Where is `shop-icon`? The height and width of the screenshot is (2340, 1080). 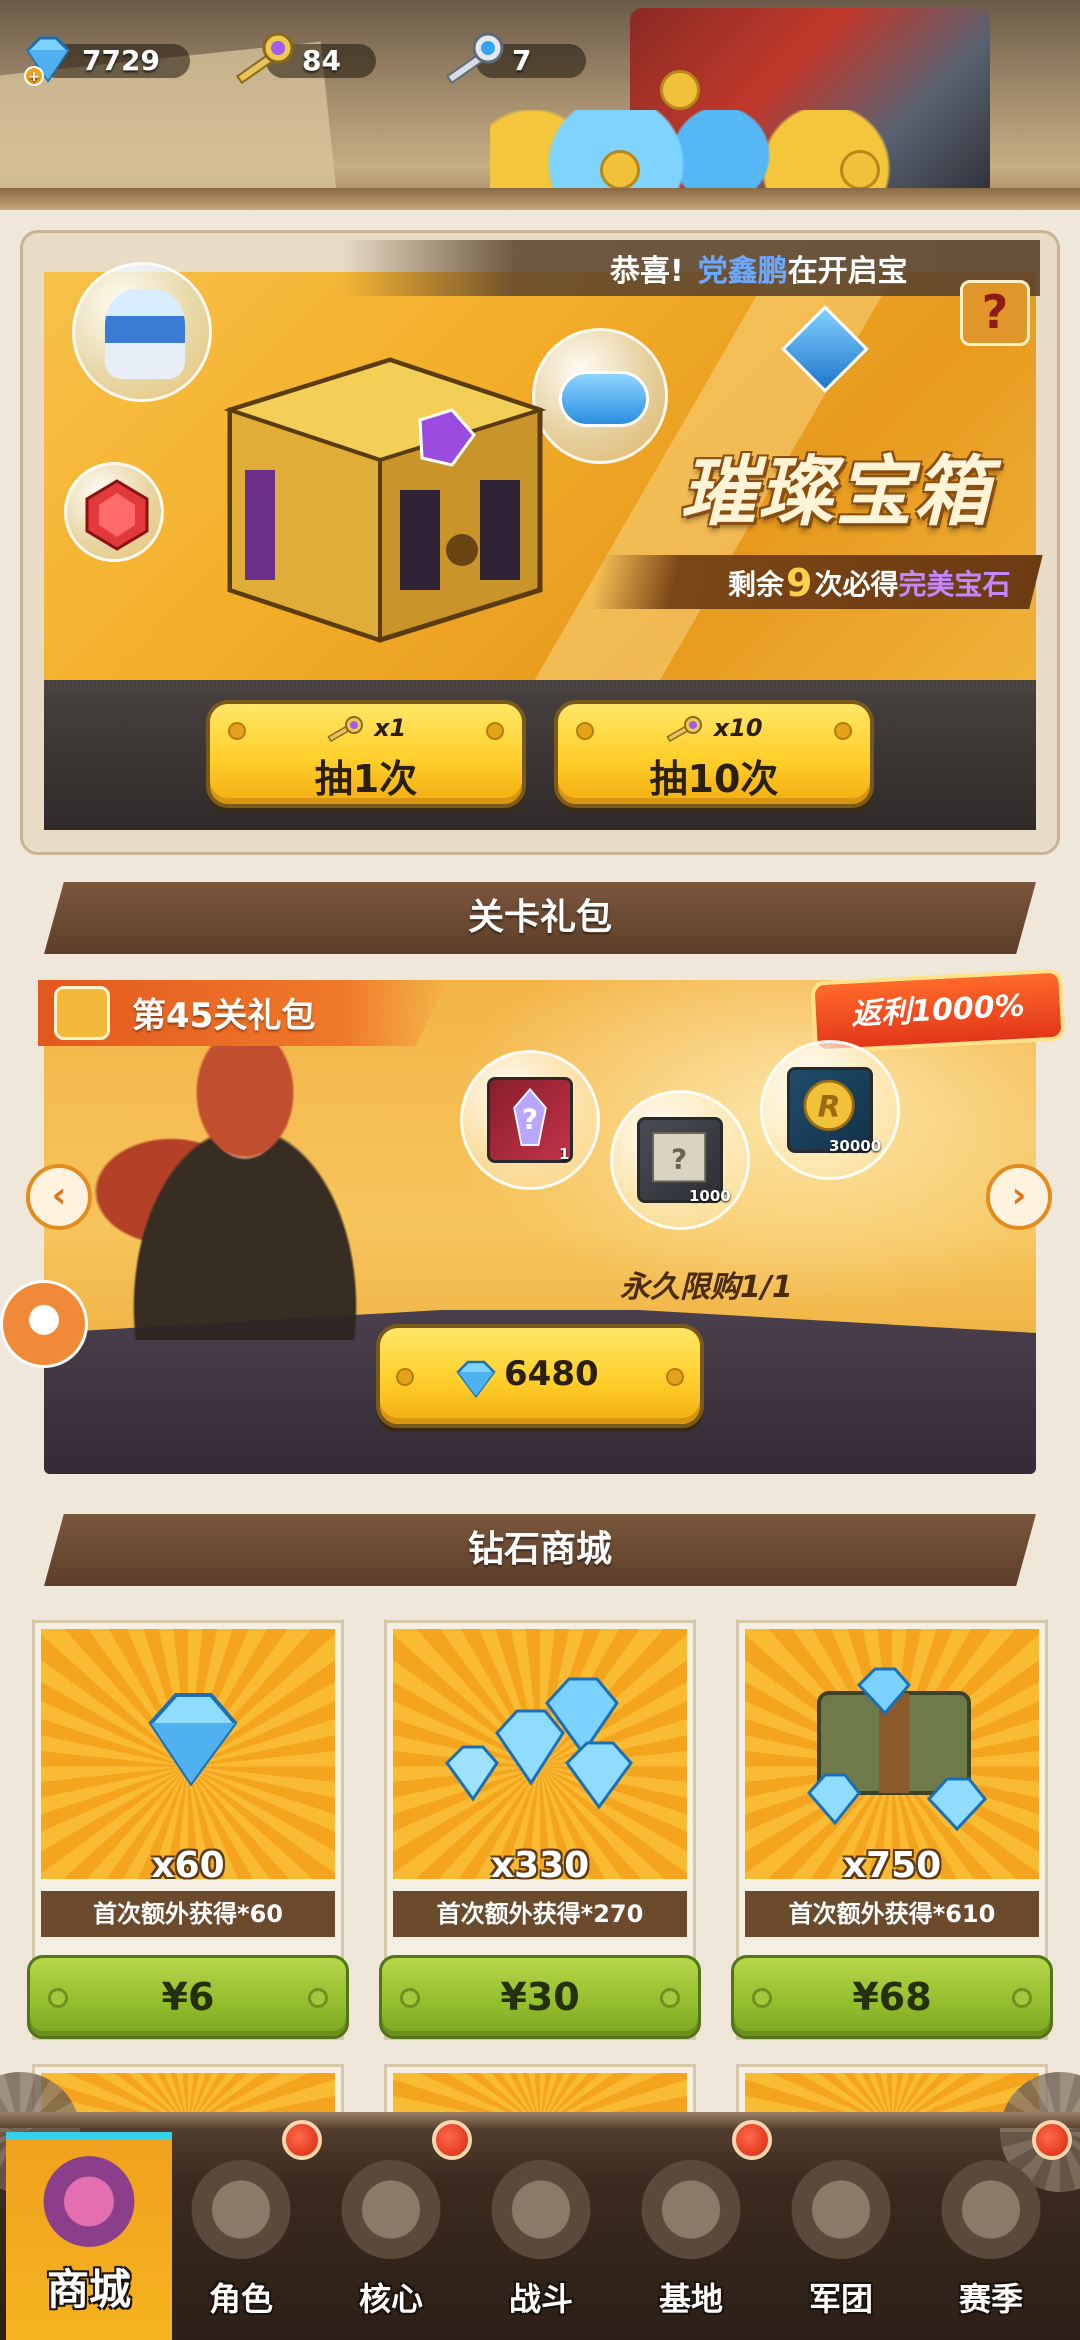
shop-icon is located at coordinates (89, 2207).